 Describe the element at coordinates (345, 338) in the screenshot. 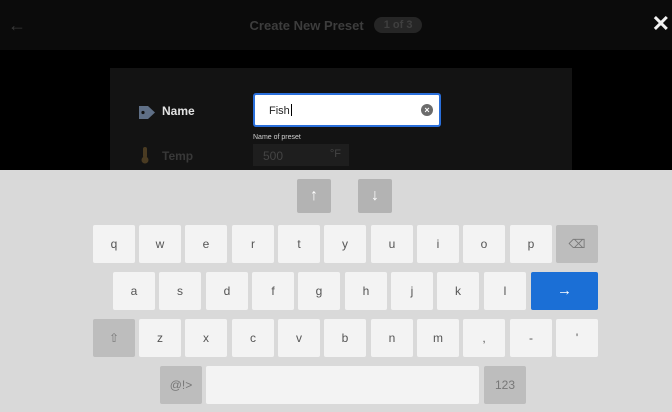

I see `key-b: b` at that location.